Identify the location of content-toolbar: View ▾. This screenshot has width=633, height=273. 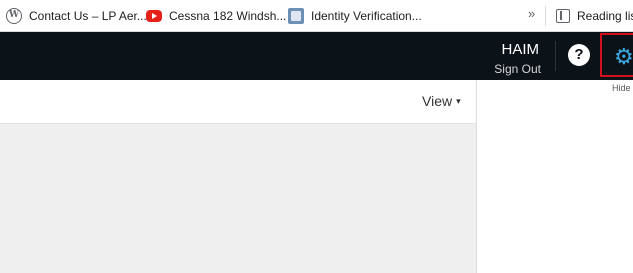
(238, 102).